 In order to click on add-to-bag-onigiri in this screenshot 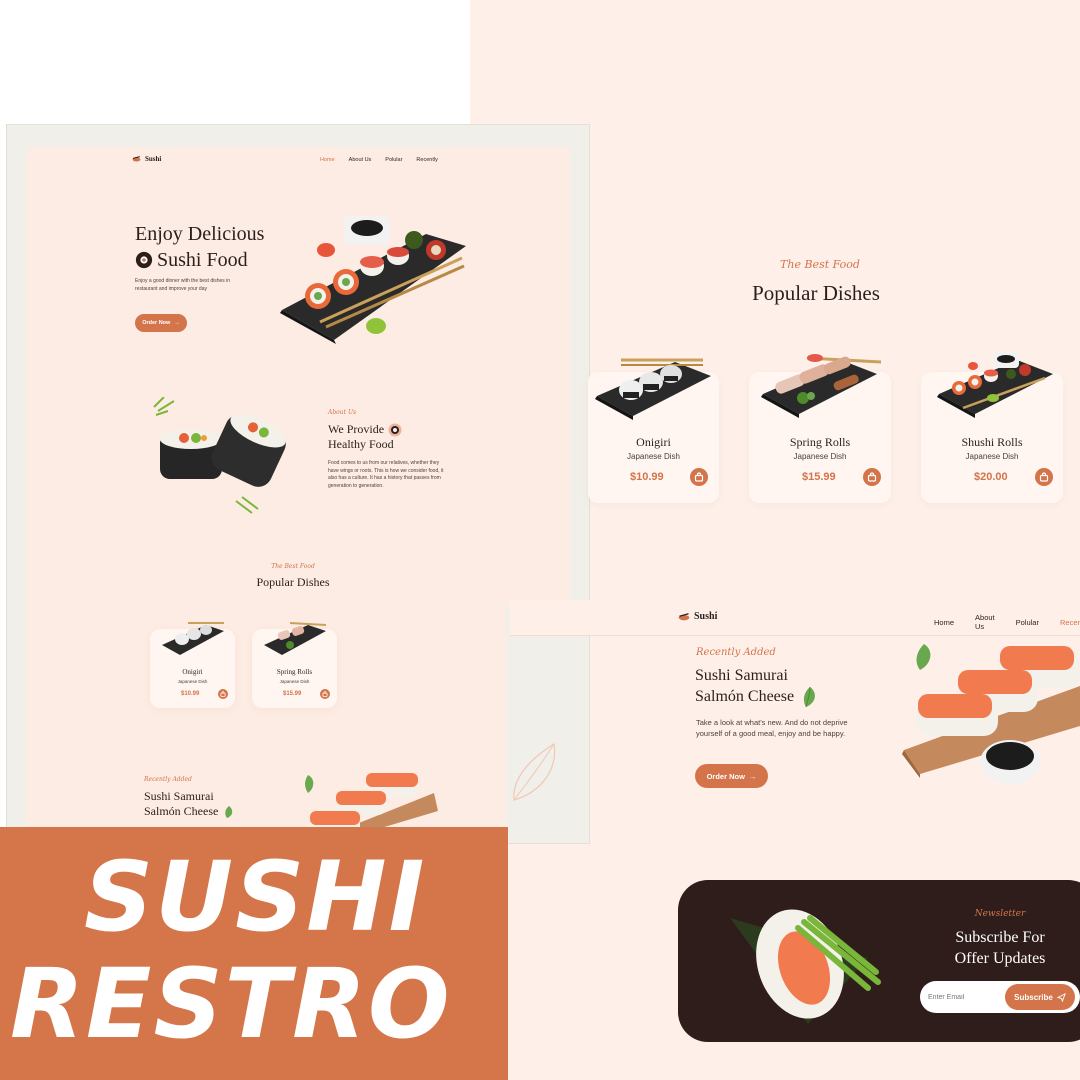, I will do `click(699, 477)`.